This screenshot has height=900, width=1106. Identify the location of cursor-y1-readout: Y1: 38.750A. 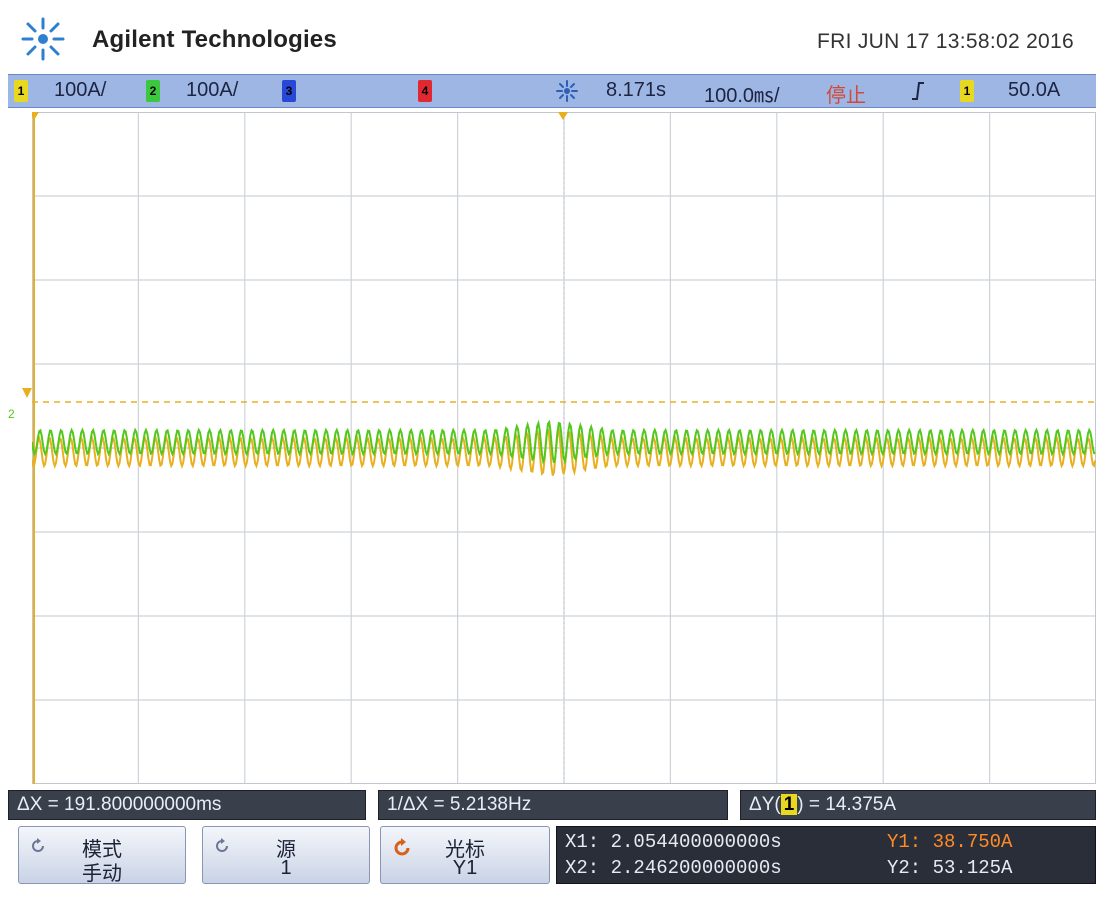
(950, 842).